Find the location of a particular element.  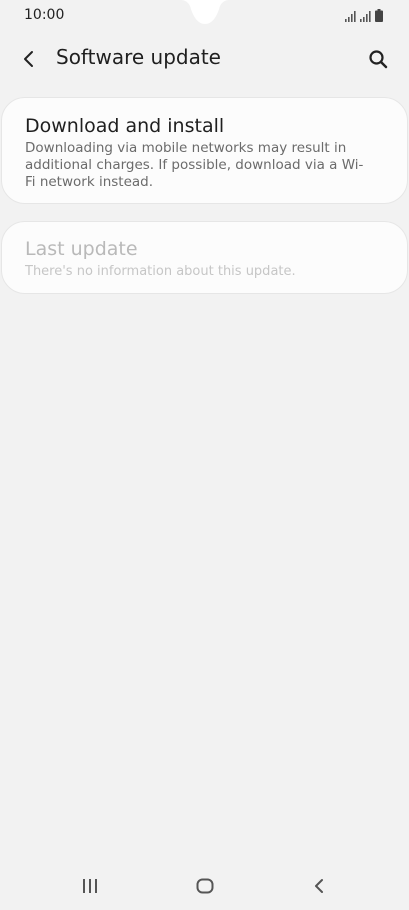

back-icon is located at coordinates (319, 886).